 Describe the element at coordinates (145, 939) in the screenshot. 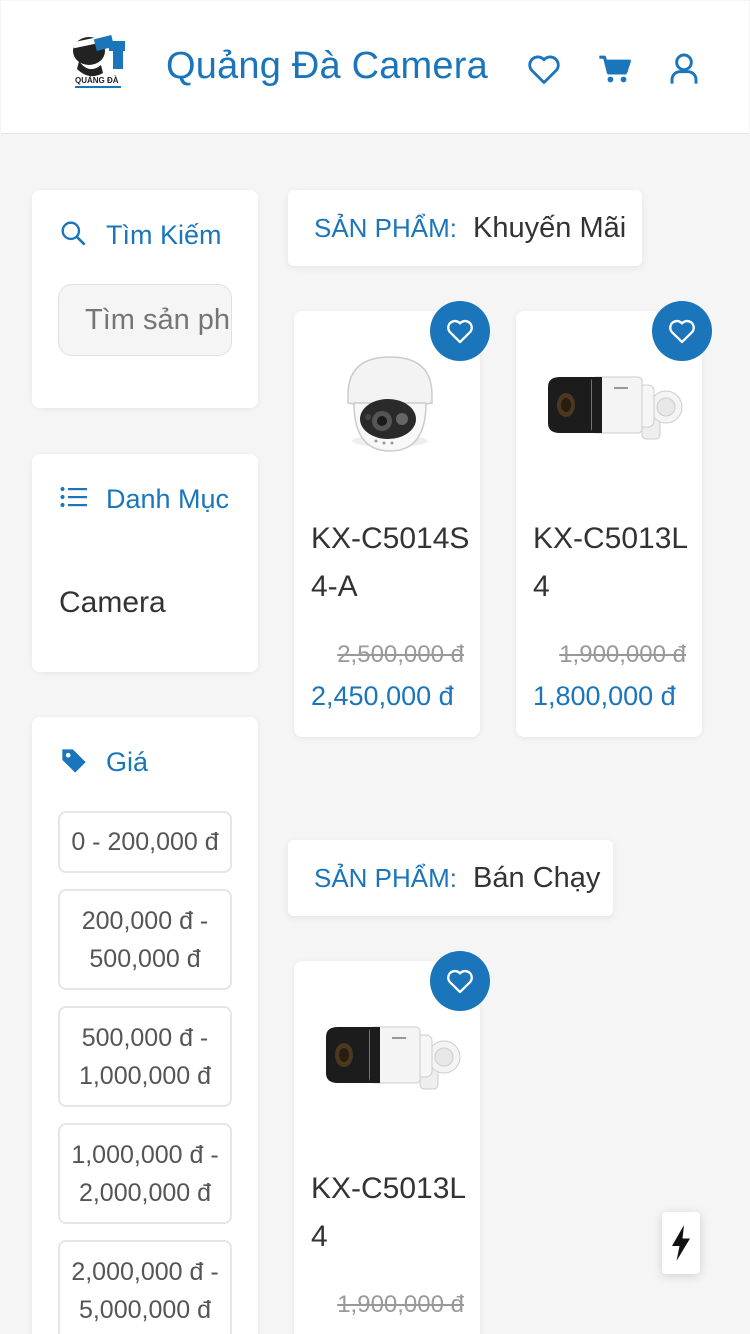

I see `price-range-1: 200,000 đ - 500,000 đ` at that location.